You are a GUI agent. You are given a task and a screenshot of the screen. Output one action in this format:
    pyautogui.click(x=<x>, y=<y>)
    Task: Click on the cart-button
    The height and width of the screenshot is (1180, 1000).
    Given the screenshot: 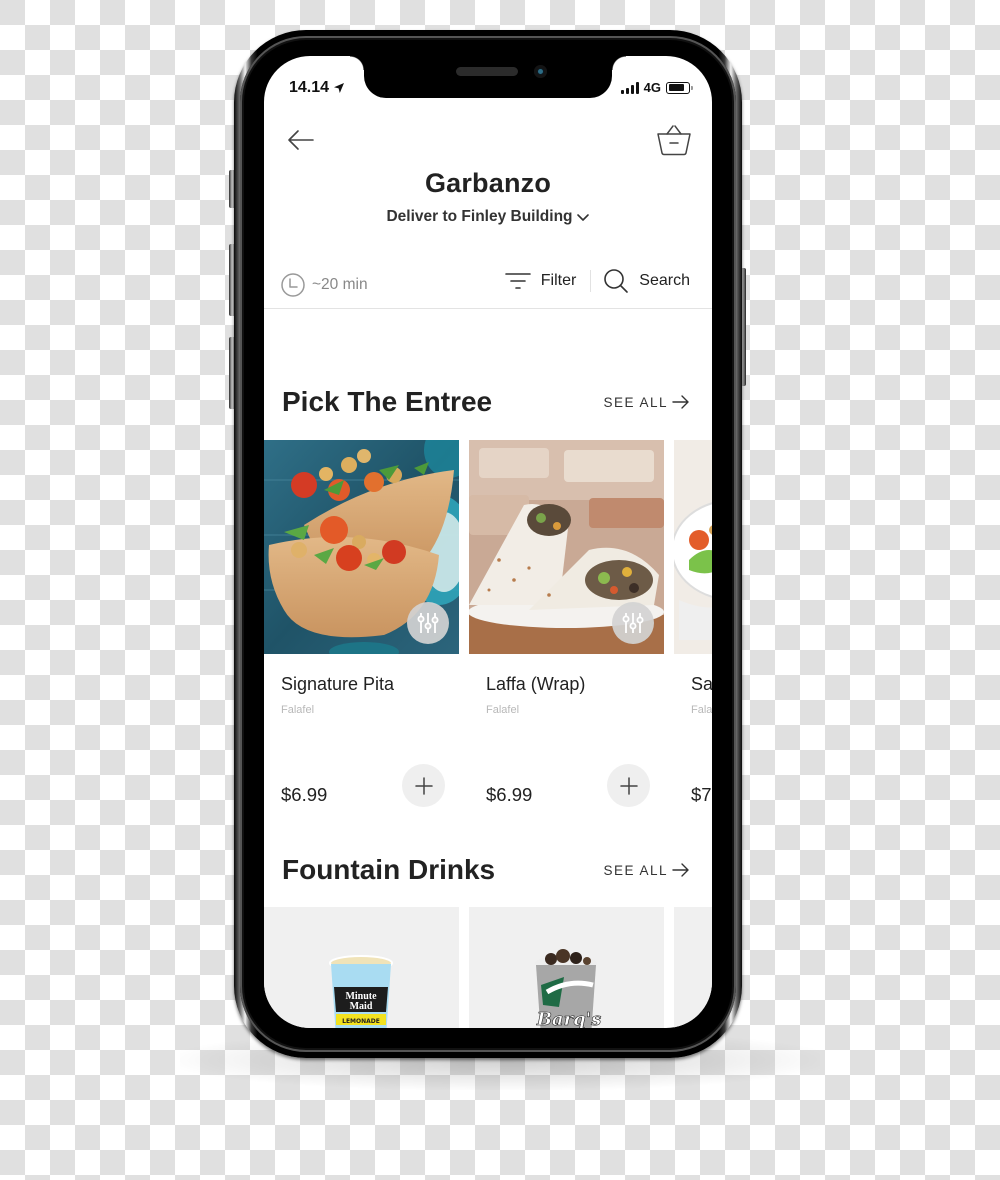 What is the action you would take?
    pyautogui.click(x=674, y=140)
    